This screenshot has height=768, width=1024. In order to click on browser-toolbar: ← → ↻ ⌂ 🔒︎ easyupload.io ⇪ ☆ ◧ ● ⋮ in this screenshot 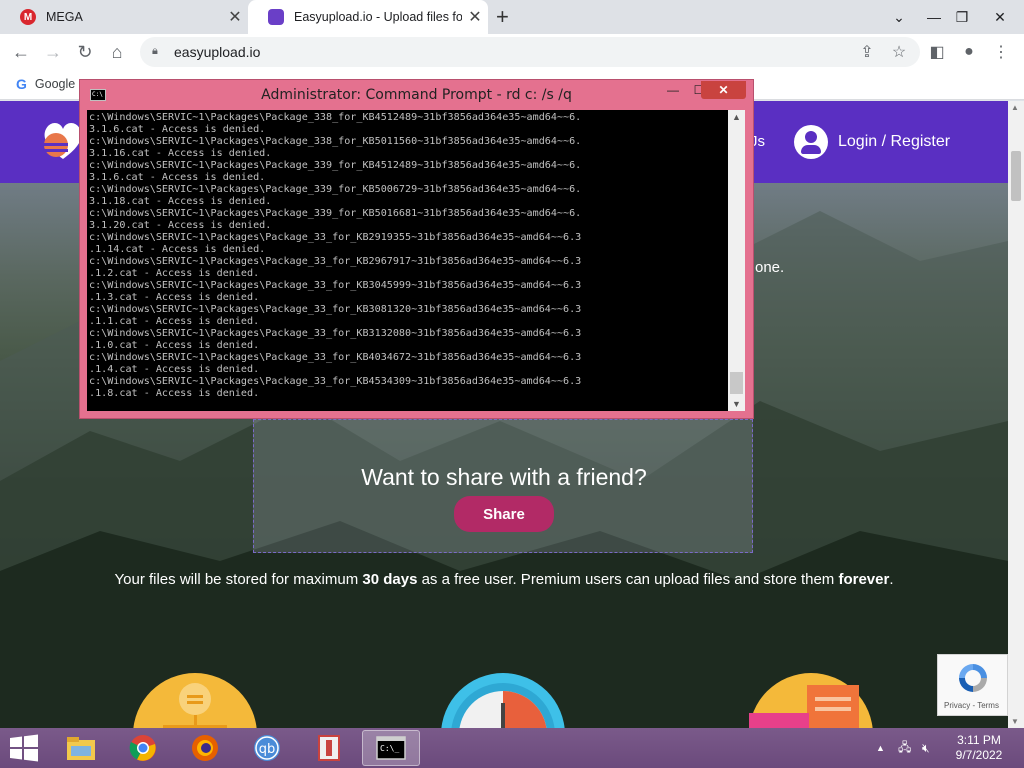, I will do `click(512, 52)`.